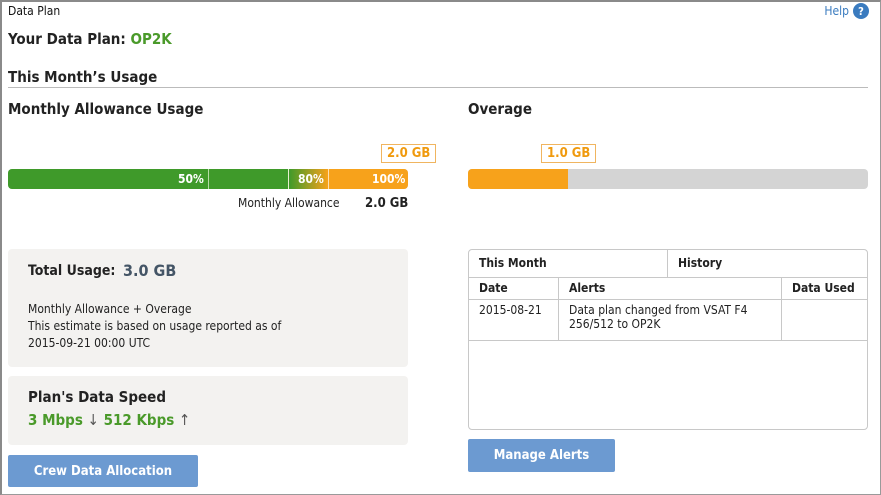 The width and height of the screenshot is (881, 495). I want to click on tab-history: History, so click(767, 264).